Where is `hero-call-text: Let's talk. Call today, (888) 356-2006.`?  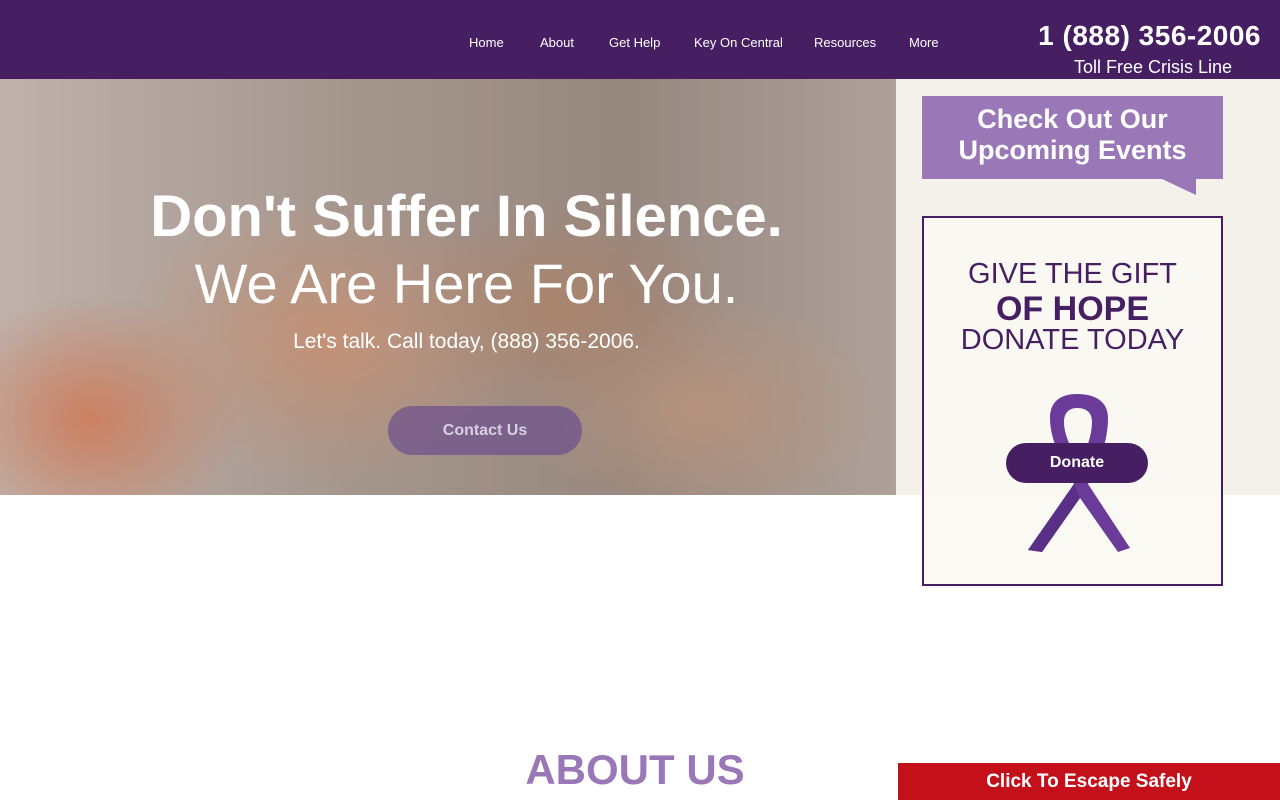 hero-call-text: Let's talk. Call today, (888) 356-2006. is located at coordinates (466, 341).